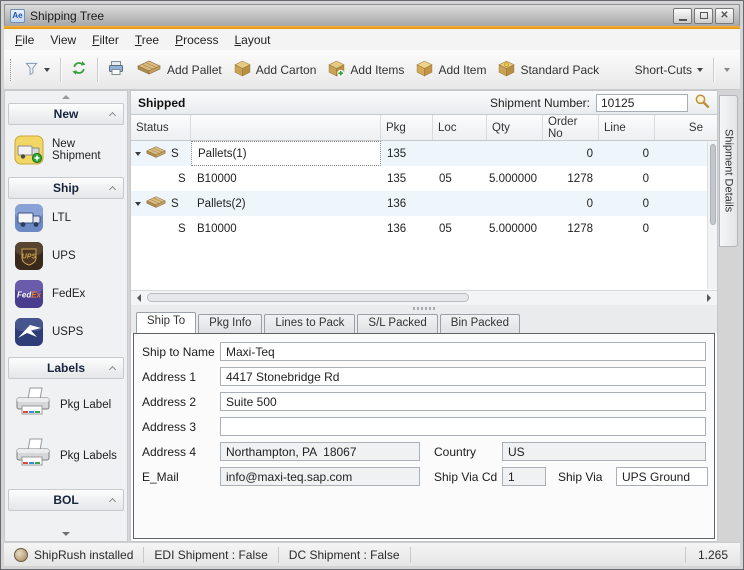 This screenshot has height=570, width=744. I want to click on usps-label: USPS, so click(68, 332).